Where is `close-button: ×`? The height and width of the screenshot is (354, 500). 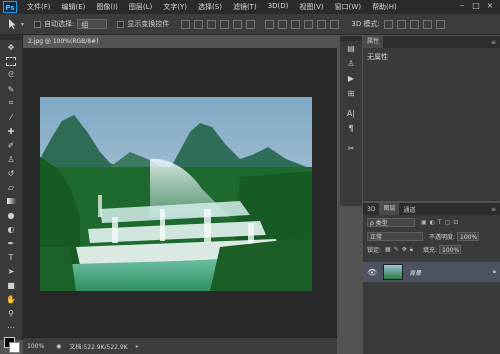
close-button: × is located at coordinates (490, 5).